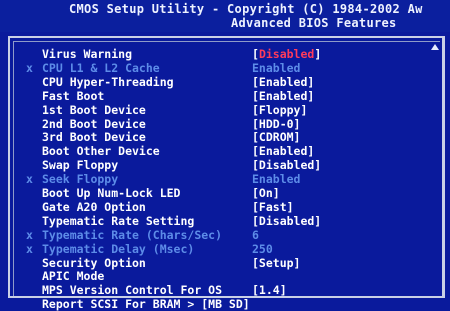  I want to click on setting-label: Report SCSI For BRAM > [MB SD], so click(146, 304).